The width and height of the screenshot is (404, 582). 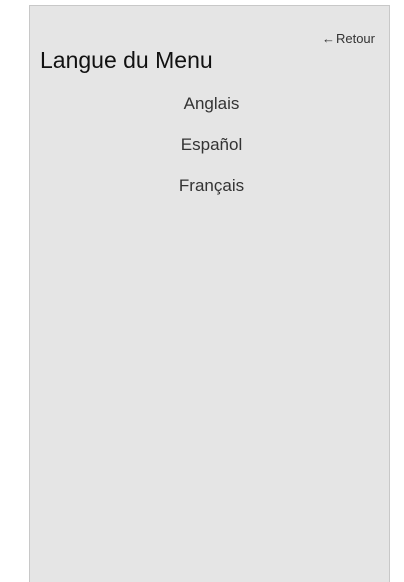 What do you see at coordinates (355, 38) in the screenshot?
I see `back-button-label: Retour` at bounding box center [355, 38].